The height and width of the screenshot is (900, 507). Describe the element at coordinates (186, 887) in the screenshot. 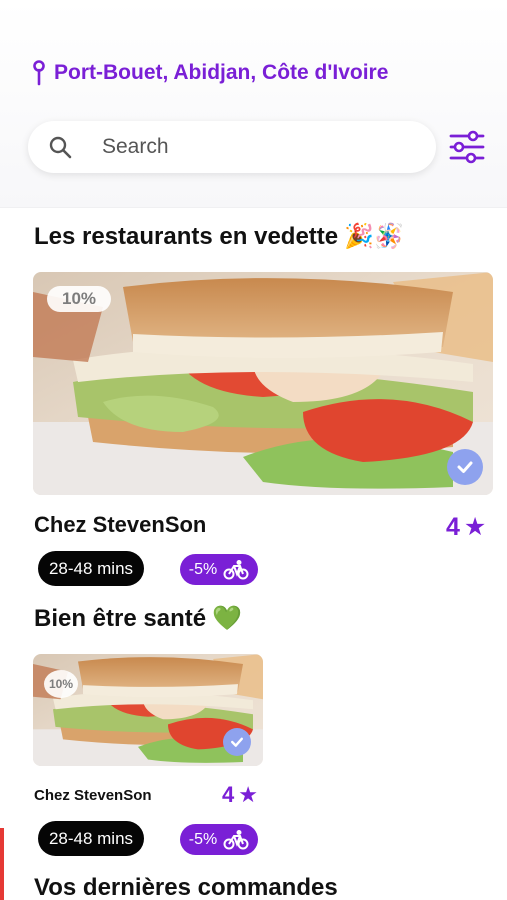

I see `orders-section-title: Vos dernières commandes` at that location.